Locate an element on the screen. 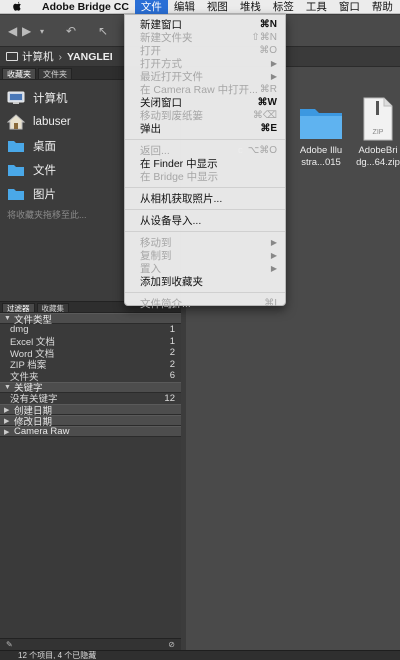 The image size is (400, 660). thumbnail-item: ZIP AdobeBri dg...64.zip is located at coordinates (371, 127).